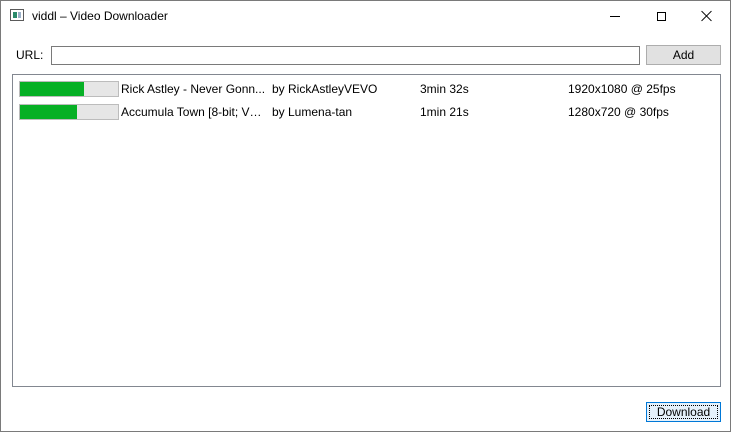 Image resolution: width=731 pixels, height=432 pixels. I want to click on close-button, so click(707, 16).